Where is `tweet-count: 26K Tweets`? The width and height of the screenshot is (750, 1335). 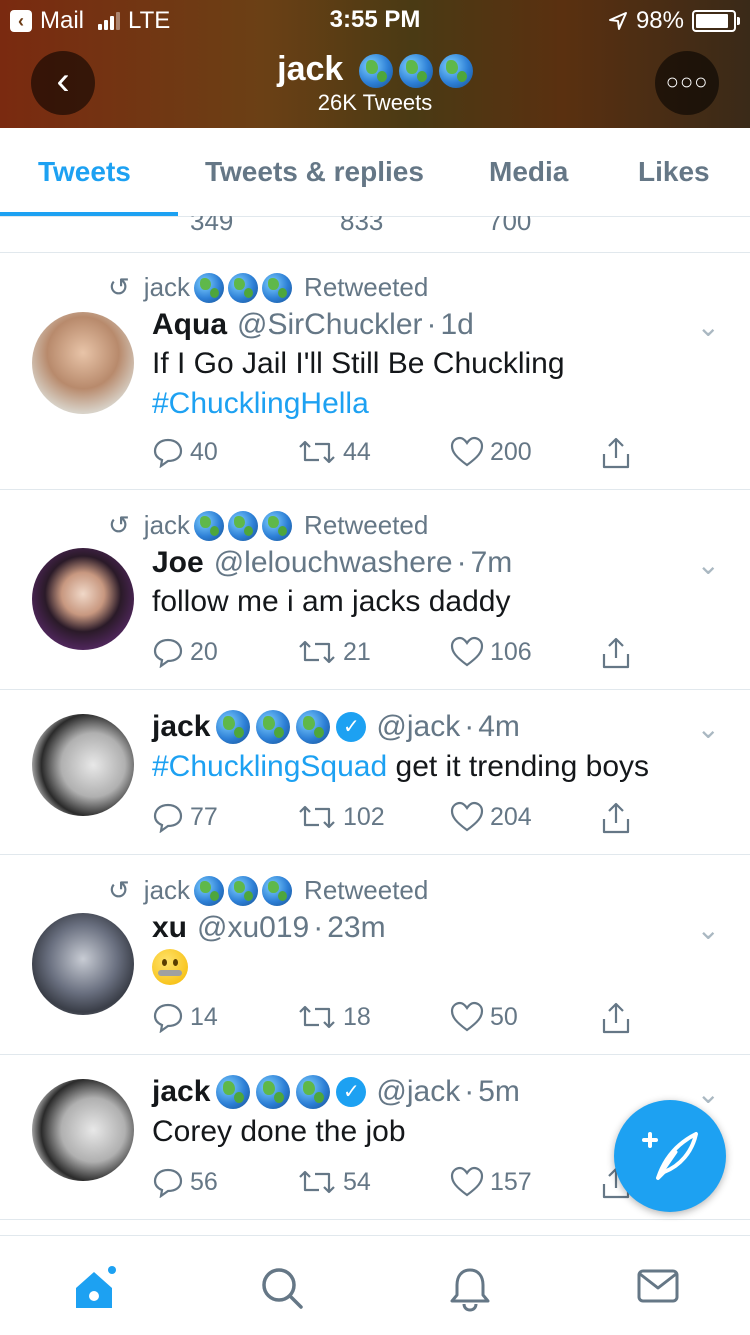
tweet-count: 26K Tweets is located at coordinates (375, 102).